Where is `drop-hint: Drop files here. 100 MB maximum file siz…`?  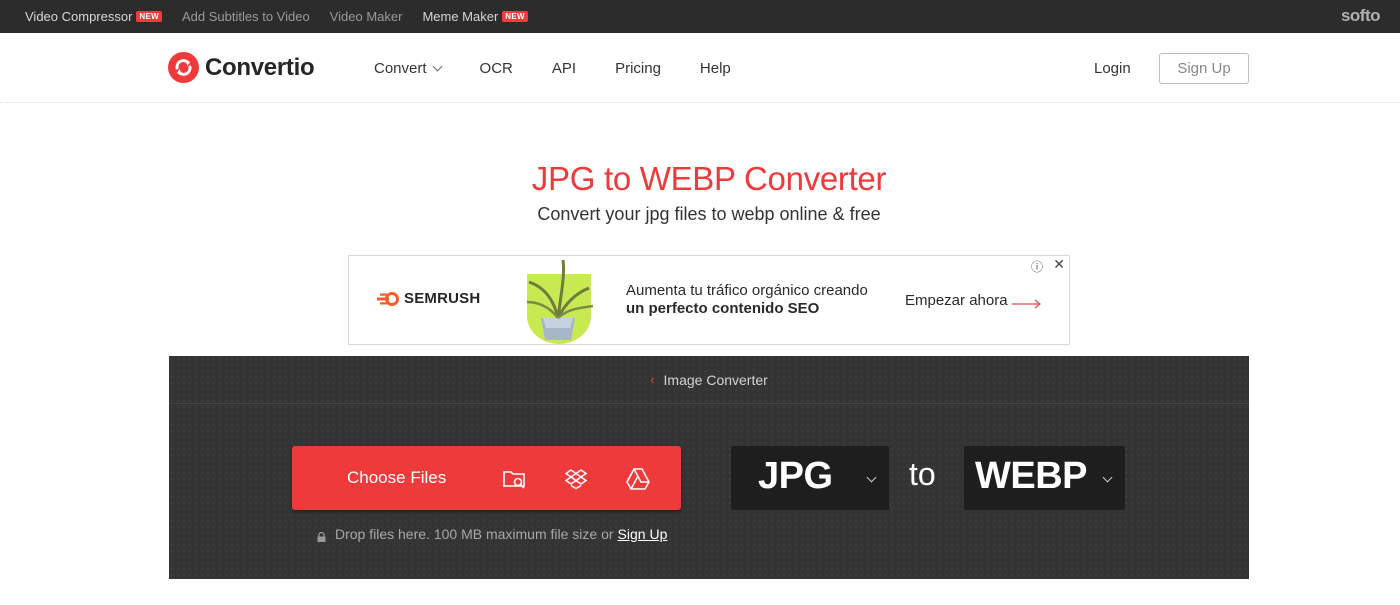 drop-hint: Drop files here. 100 MB maximum file siz… is located at coordinates (492, 534).